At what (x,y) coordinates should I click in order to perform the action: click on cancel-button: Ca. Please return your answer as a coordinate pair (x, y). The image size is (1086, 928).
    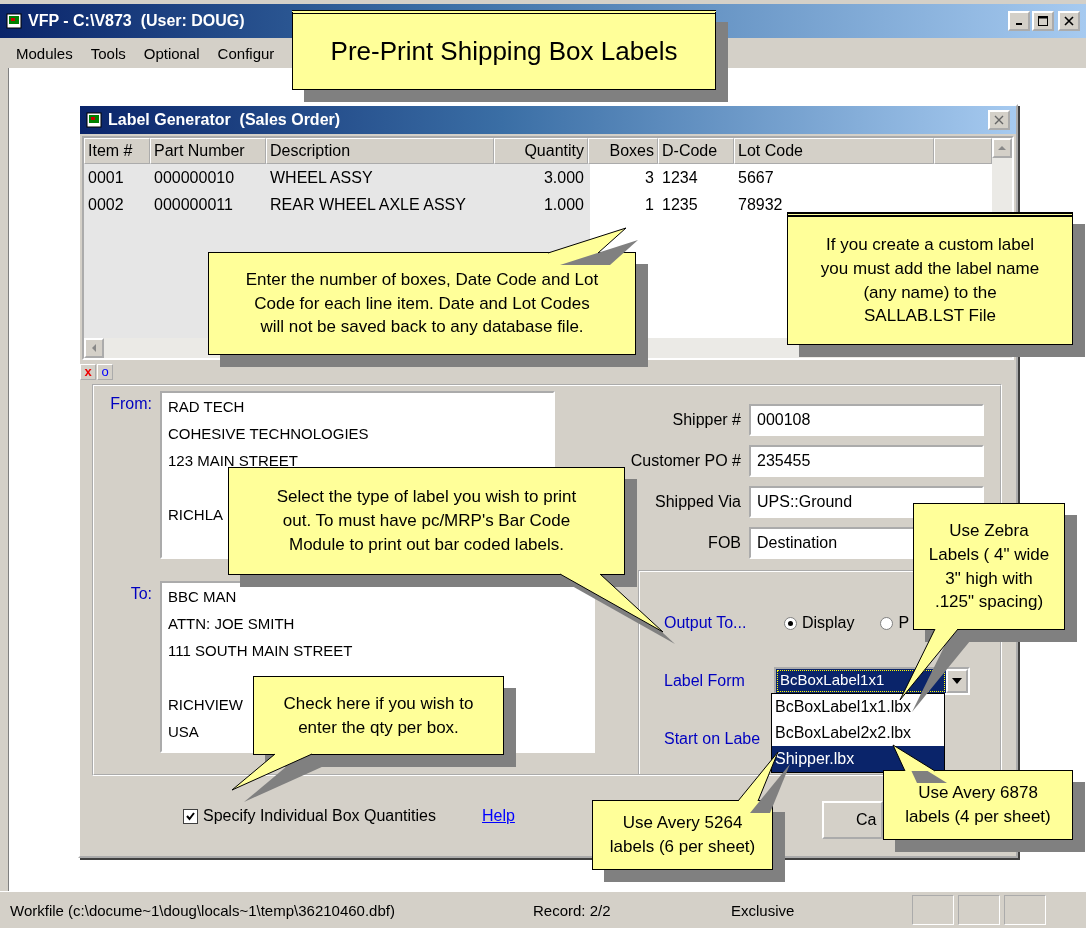
    Looking at the image, I should click on (852, 820).